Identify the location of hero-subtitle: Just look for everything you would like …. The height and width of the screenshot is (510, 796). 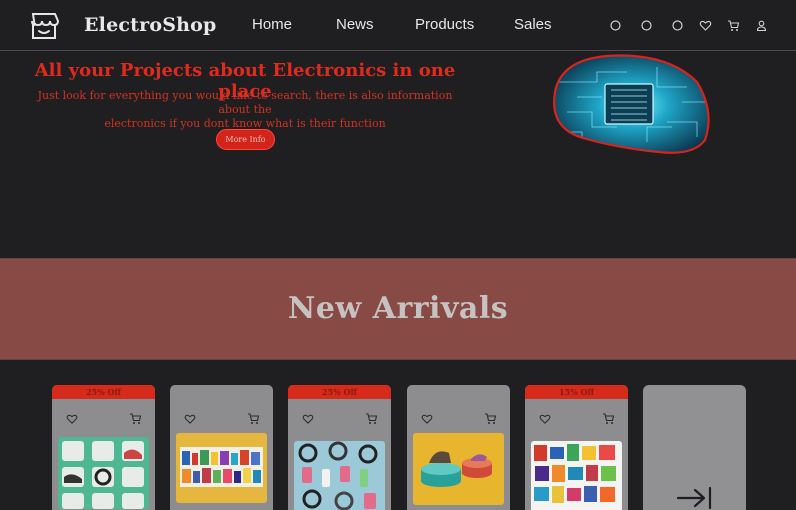
(245, 110).